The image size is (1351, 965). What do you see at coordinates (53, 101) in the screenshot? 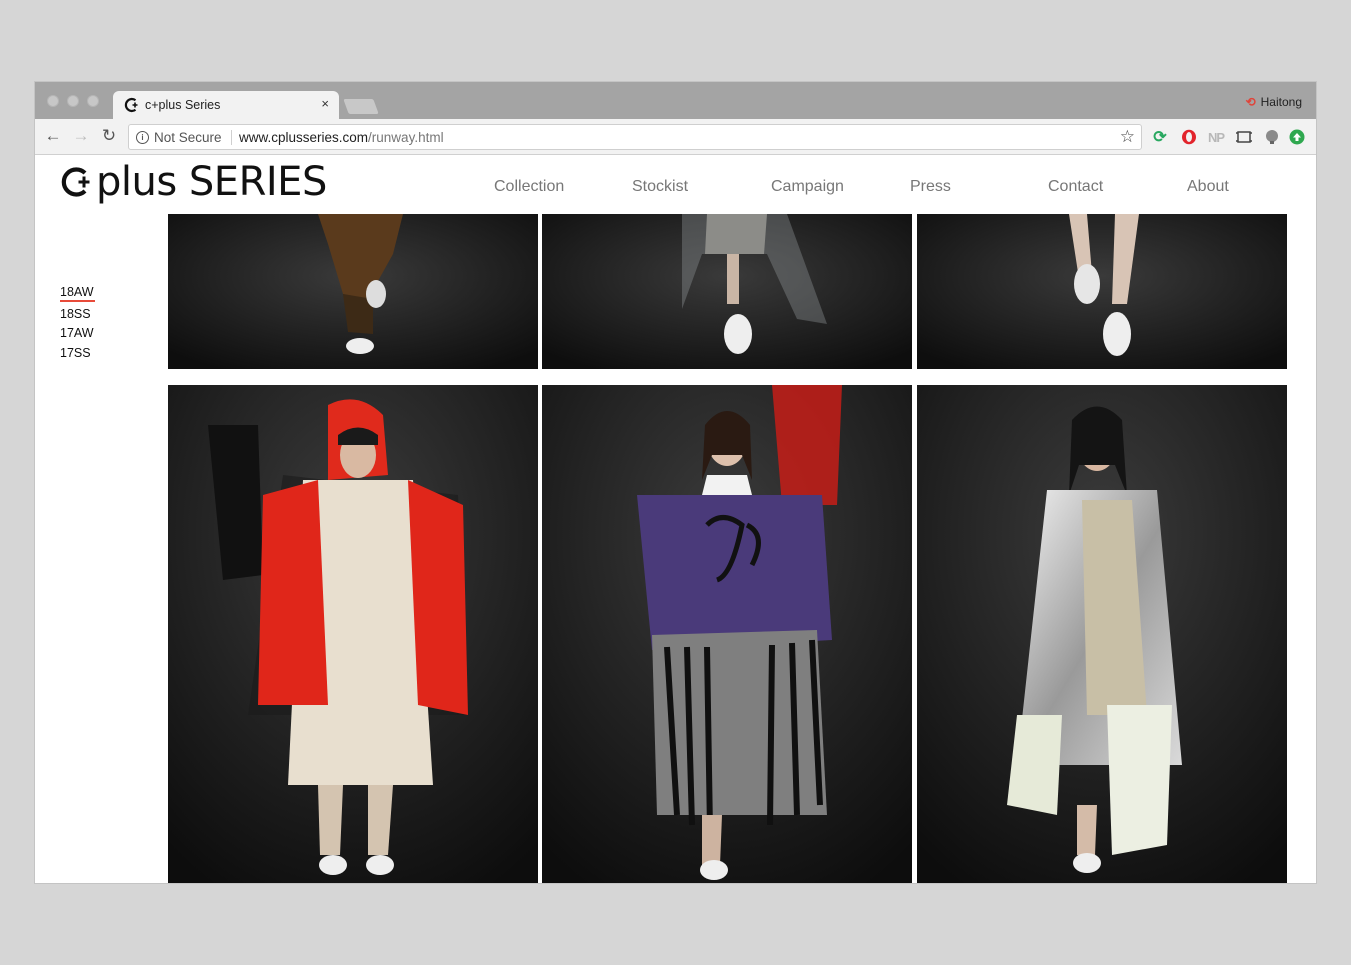
I see `window-close-button` at bounding box center [53, 101].